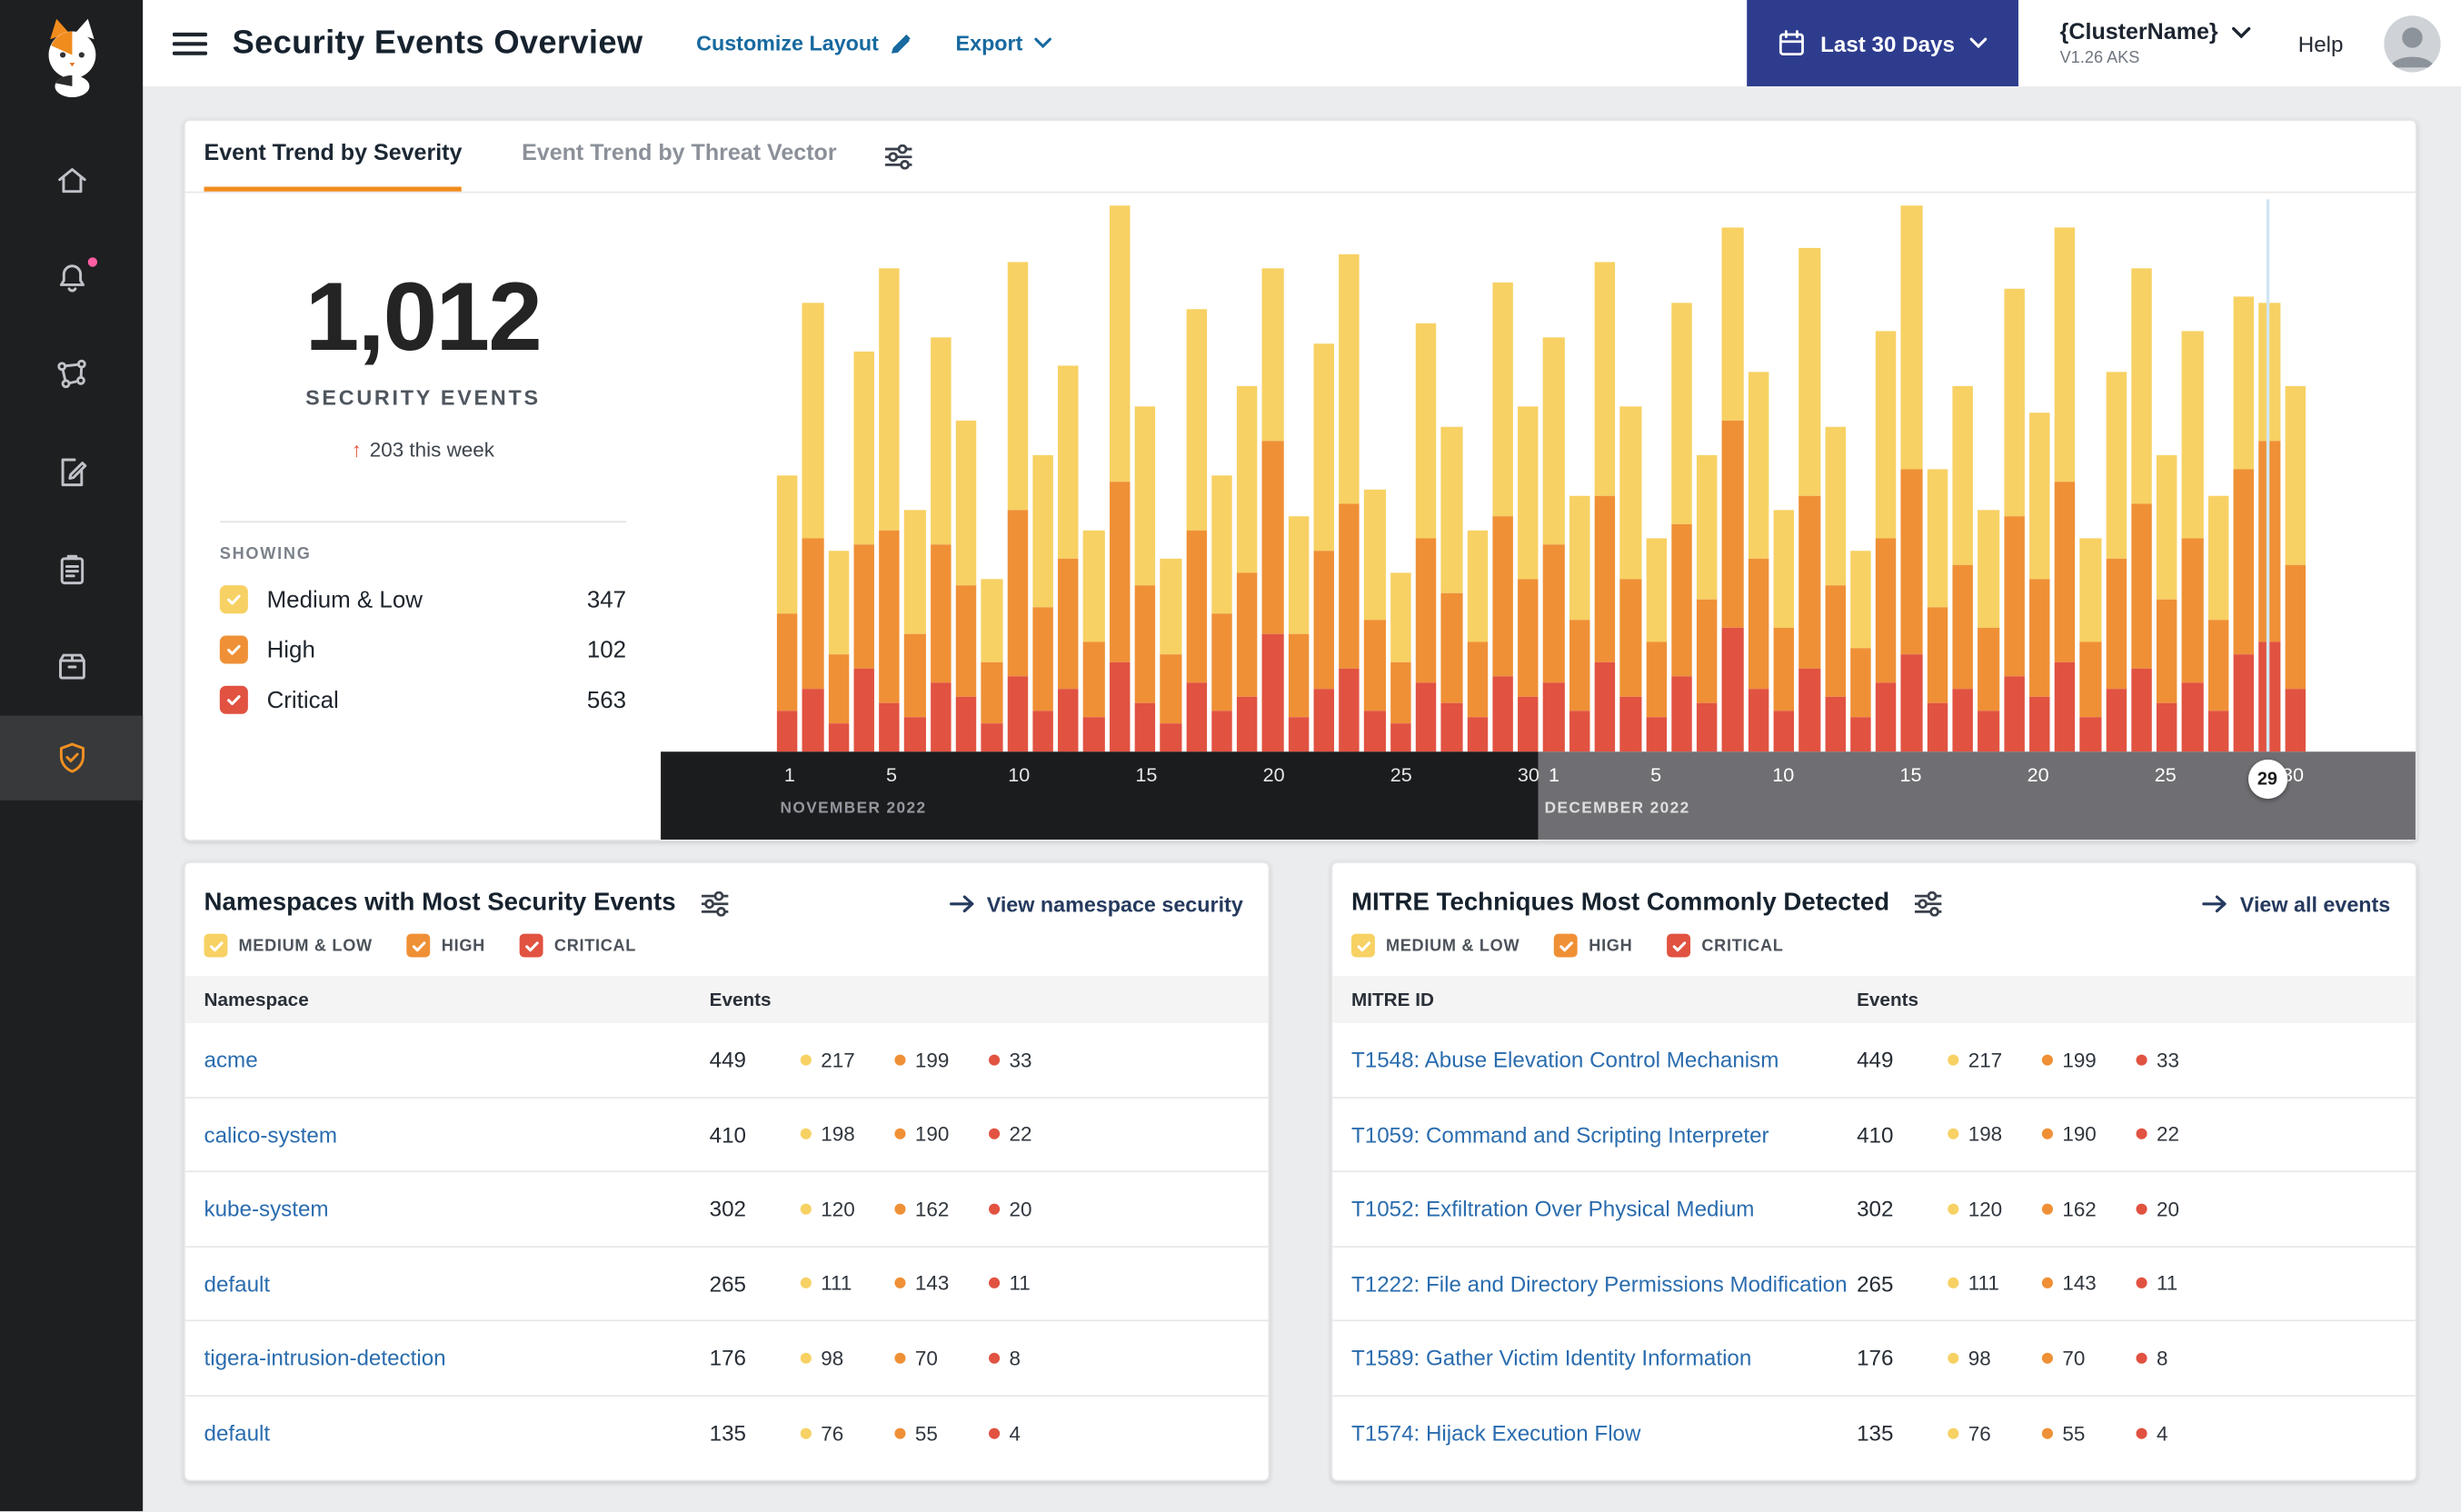 This screenshot has height=1512, width=2461. Describe the element at coordinates (1604, 1059) in the screenshot. I see `mitre-technique-link: T1548: Abuse Elevation Control Mechanism` at that location.